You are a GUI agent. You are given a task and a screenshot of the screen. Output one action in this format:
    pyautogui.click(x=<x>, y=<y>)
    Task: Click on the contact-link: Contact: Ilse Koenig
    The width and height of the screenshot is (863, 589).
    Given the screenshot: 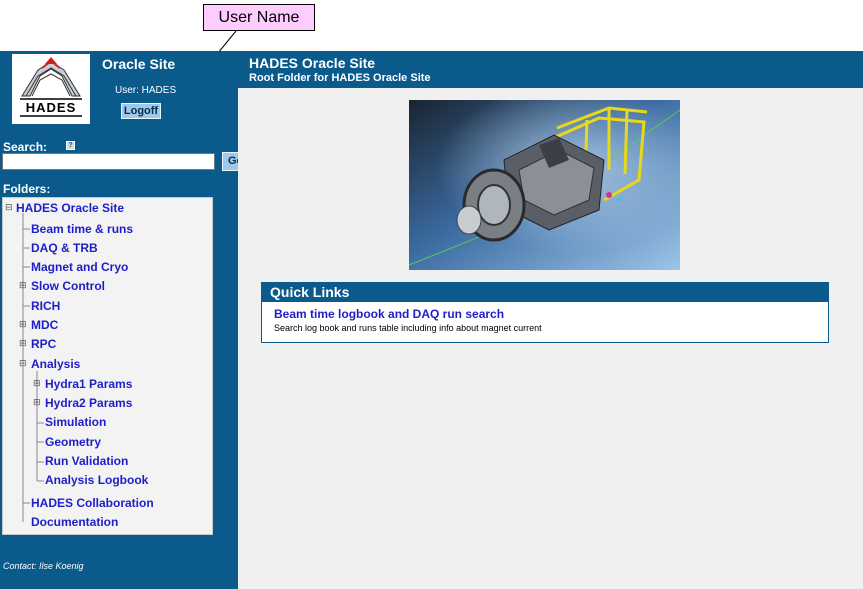 What is the action you would take?
    pyautogui.click(x=43, y=566)
    